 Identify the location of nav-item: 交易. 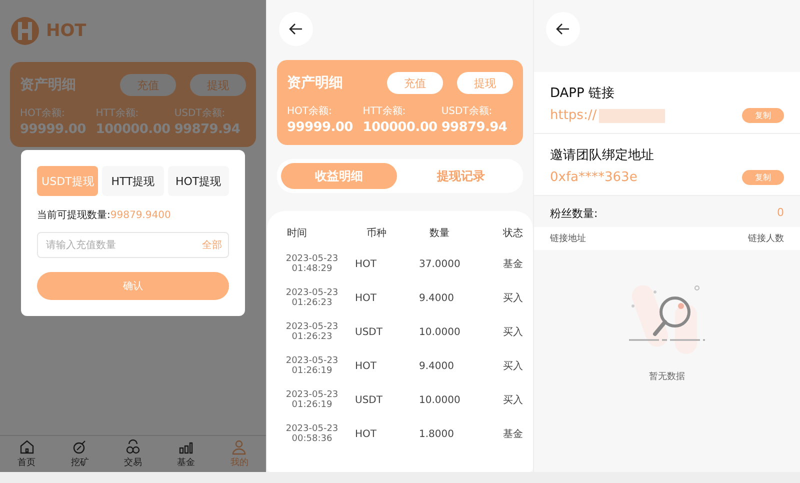
(133, 454).